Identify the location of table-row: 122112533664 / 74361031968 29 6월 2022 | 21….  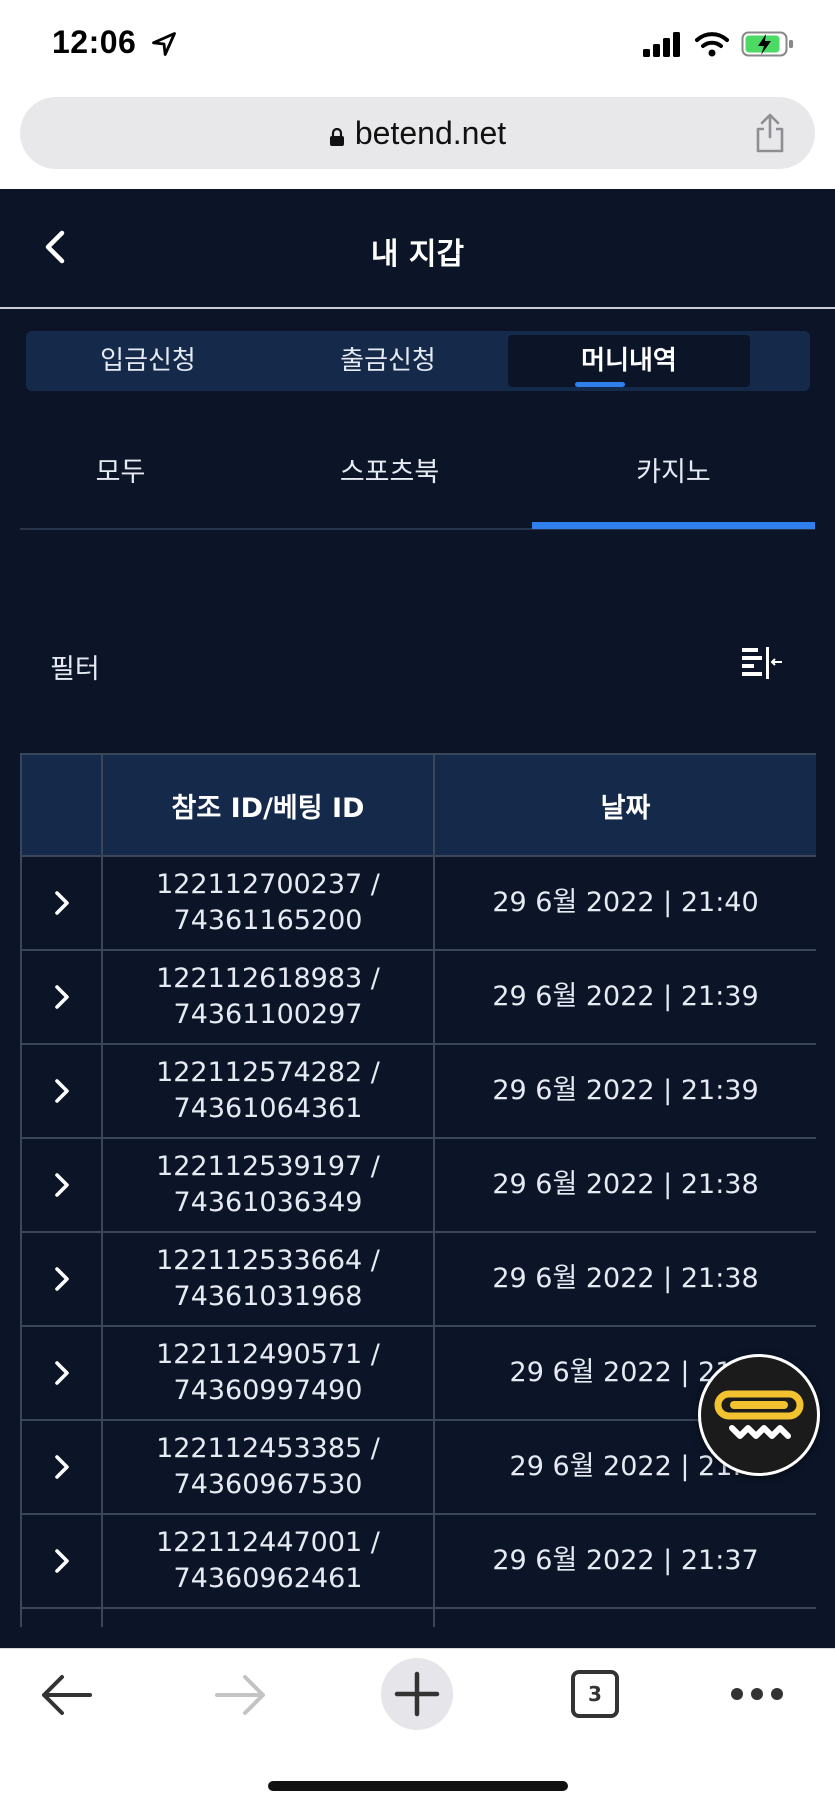
(418, 1279).